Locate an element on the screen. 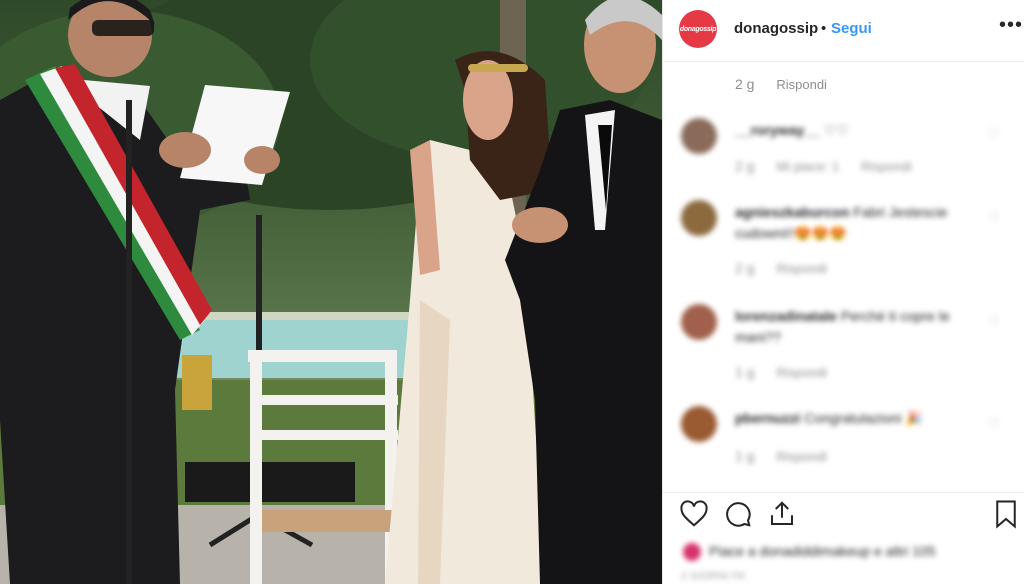  commenter-username: lorenzadinatale is located at coordinates (786, 316).